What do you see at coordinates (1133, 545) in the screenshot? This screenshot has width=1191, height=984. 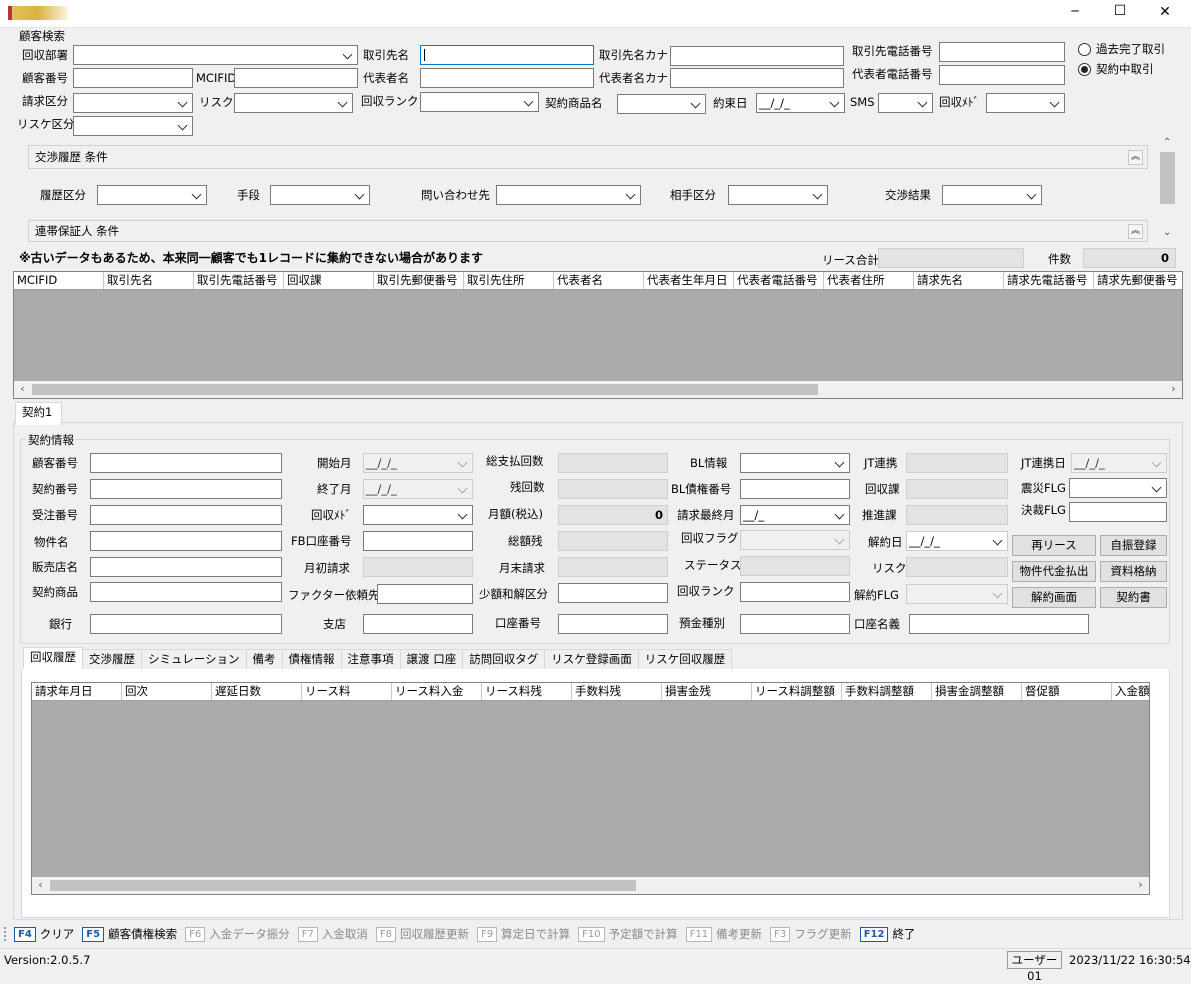 I see `auto-debit-button: 自振登録` at bounding box center [1133, 545].